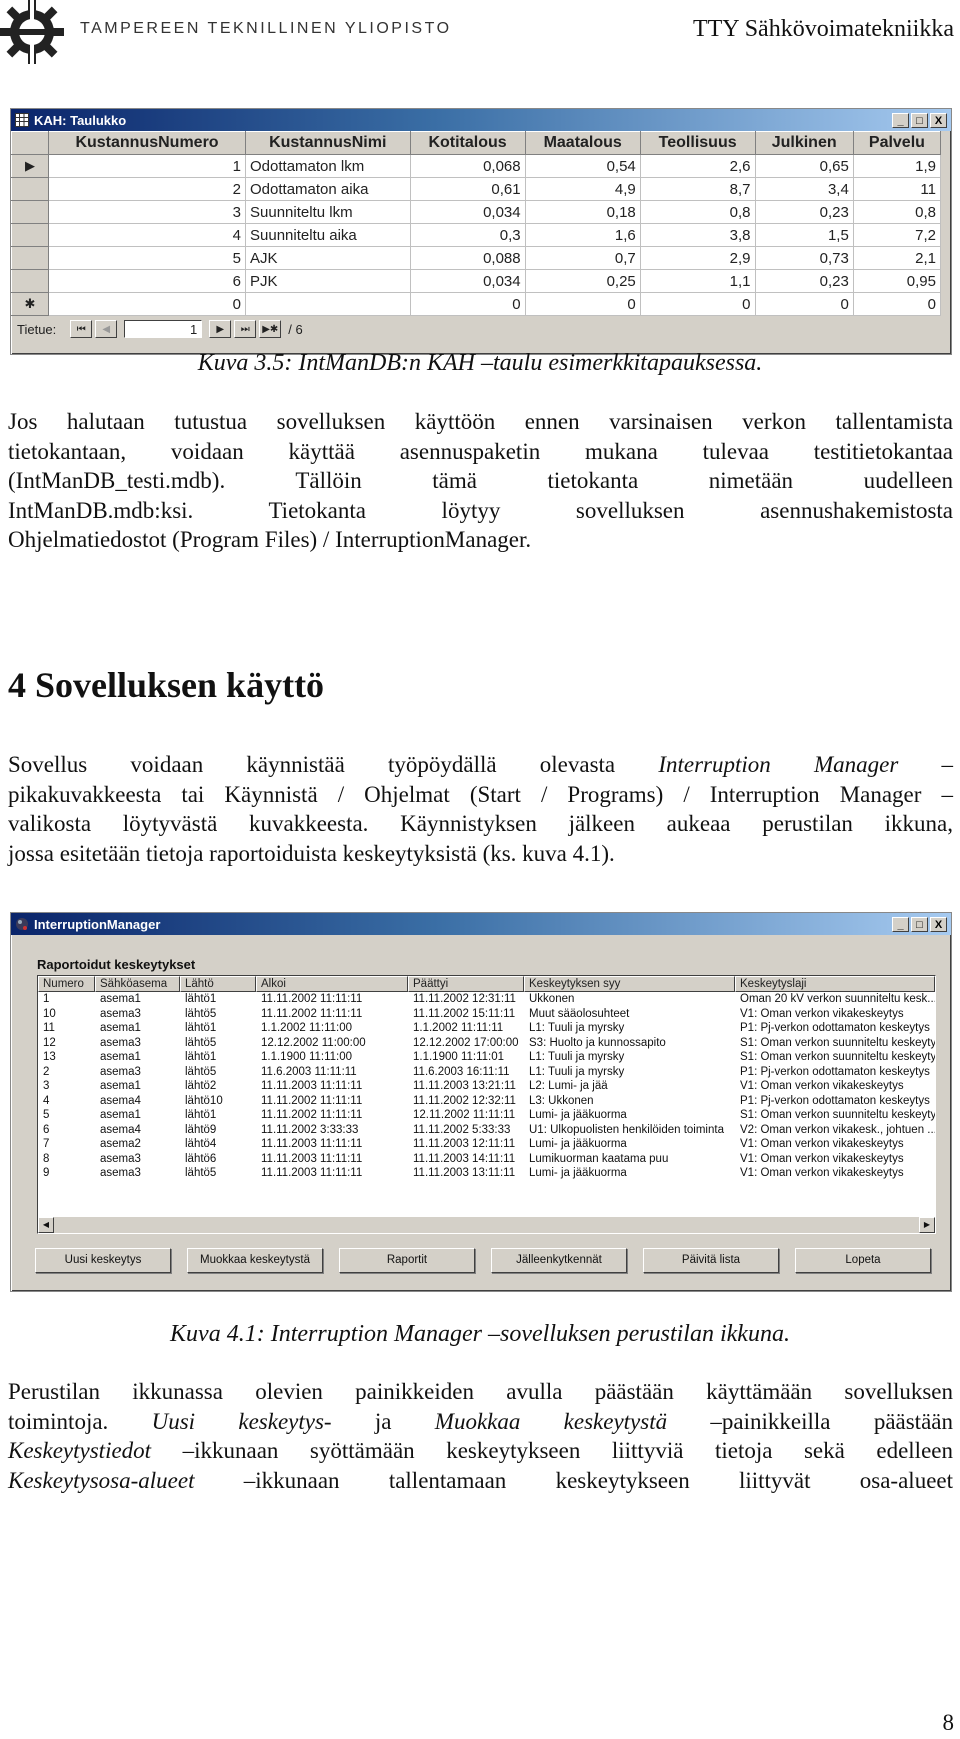 The height and width of the screenshot is (1739, 960). What do you see at coordinates (697, 189) in the screenshot?
I see `table-cell: 8,7` at bounding box center [697, 189].